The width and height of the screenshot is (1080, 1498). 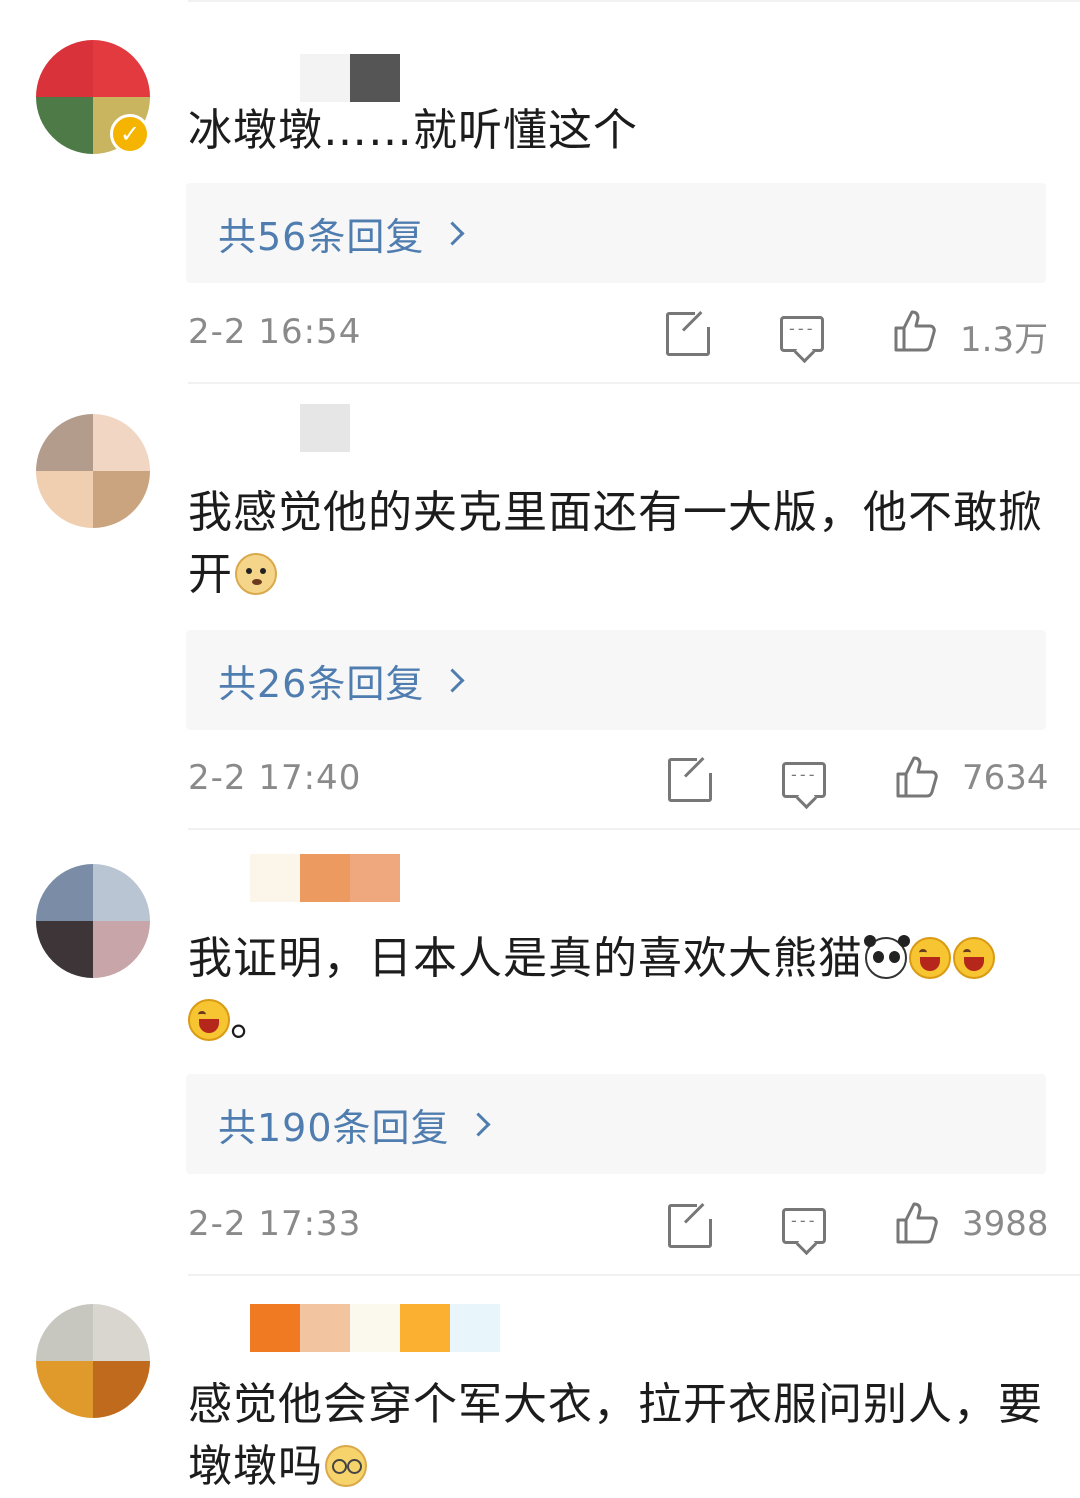 What do you see at coordinates (616, 233) in the screenshot?
I see `view-replies-button: 共56条回复` at bounding box center [616, 233].